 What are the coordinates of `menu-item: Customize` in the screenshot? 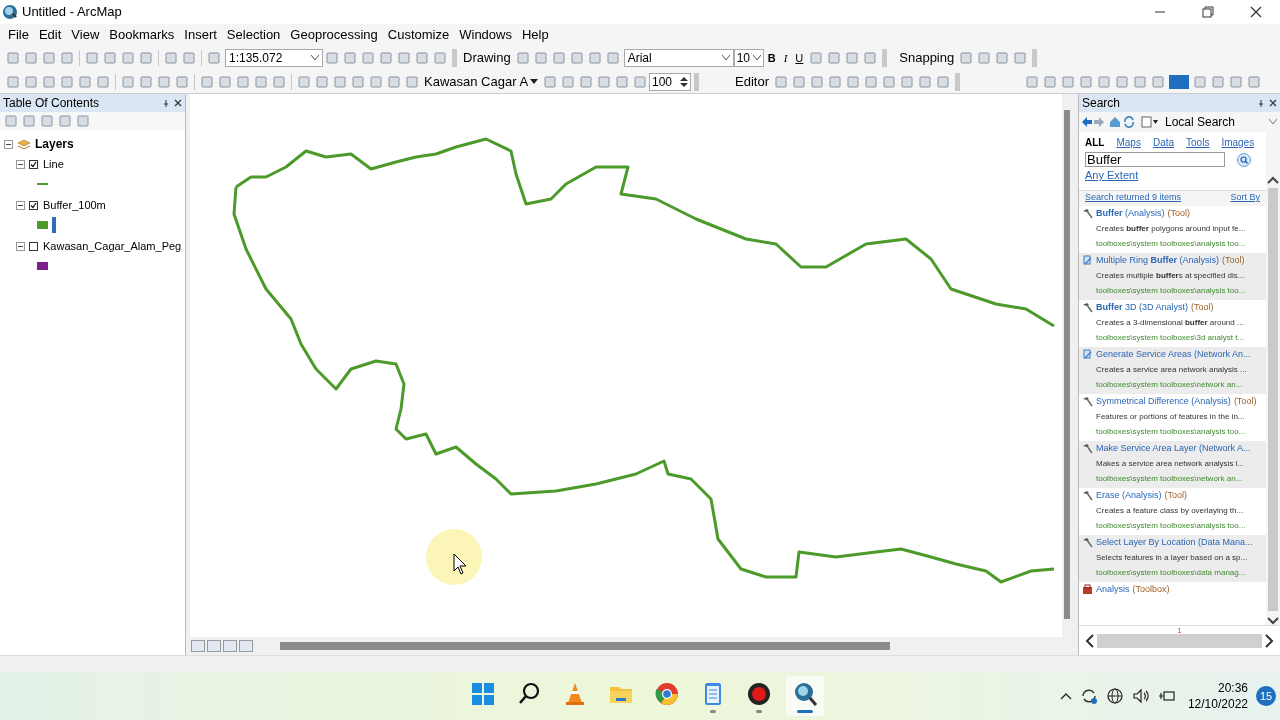 It's located at (418, 35).